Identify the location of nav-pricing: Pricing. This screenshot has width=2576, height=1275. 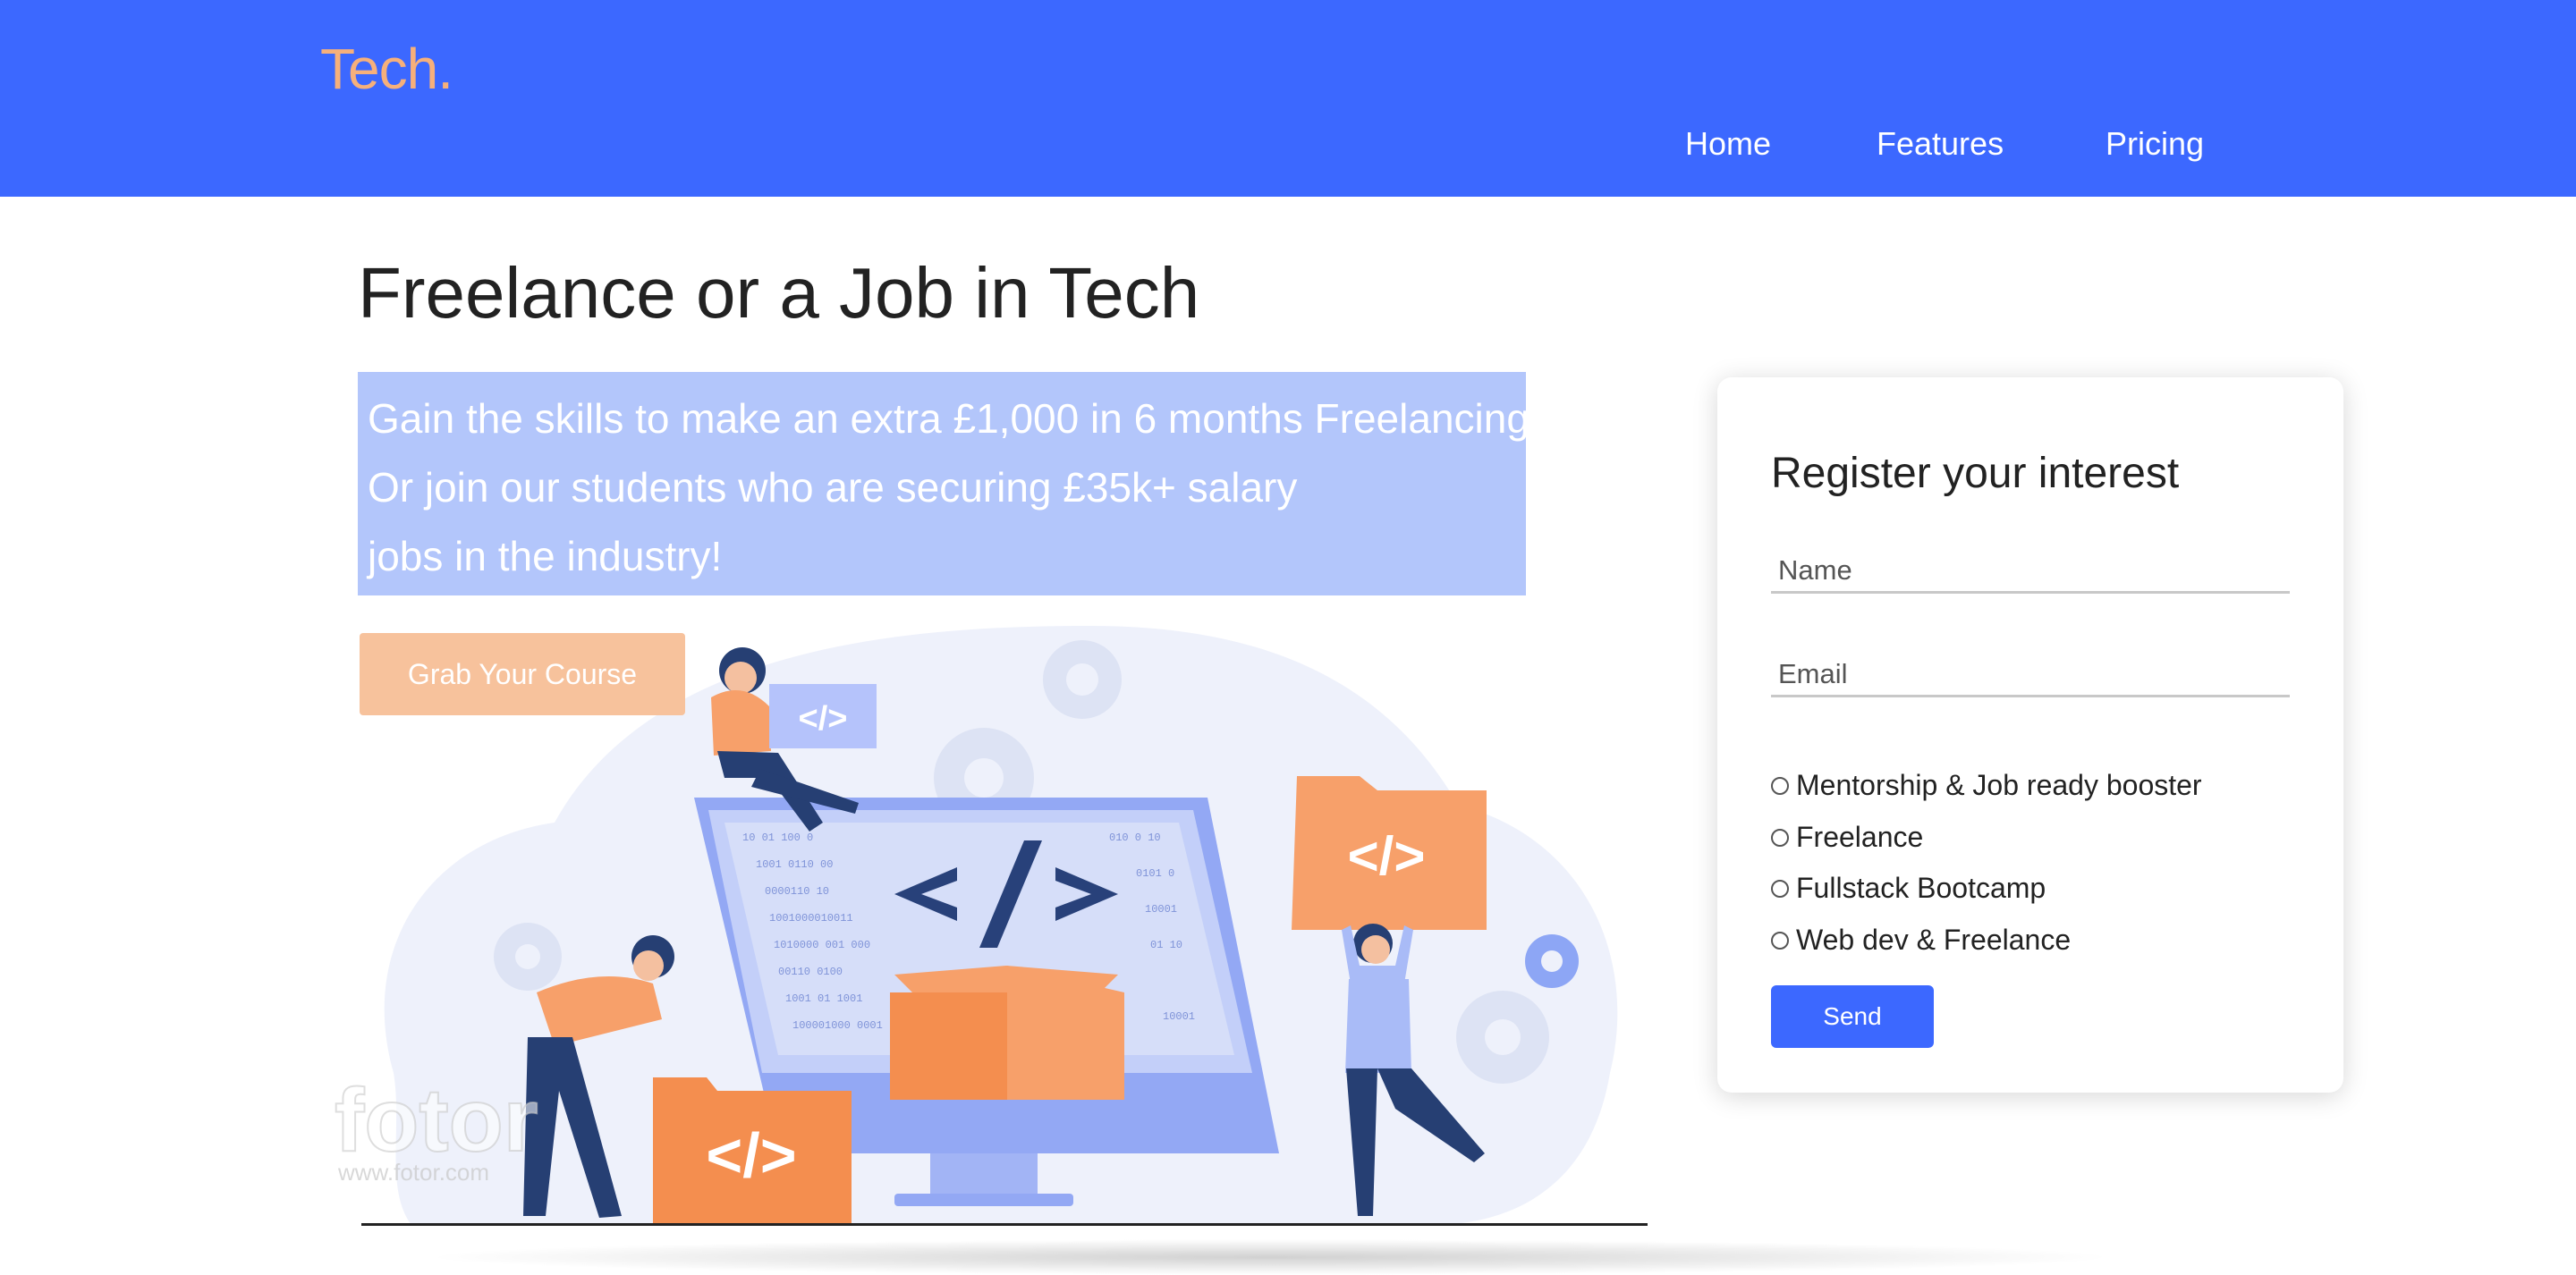
(2155, 144).